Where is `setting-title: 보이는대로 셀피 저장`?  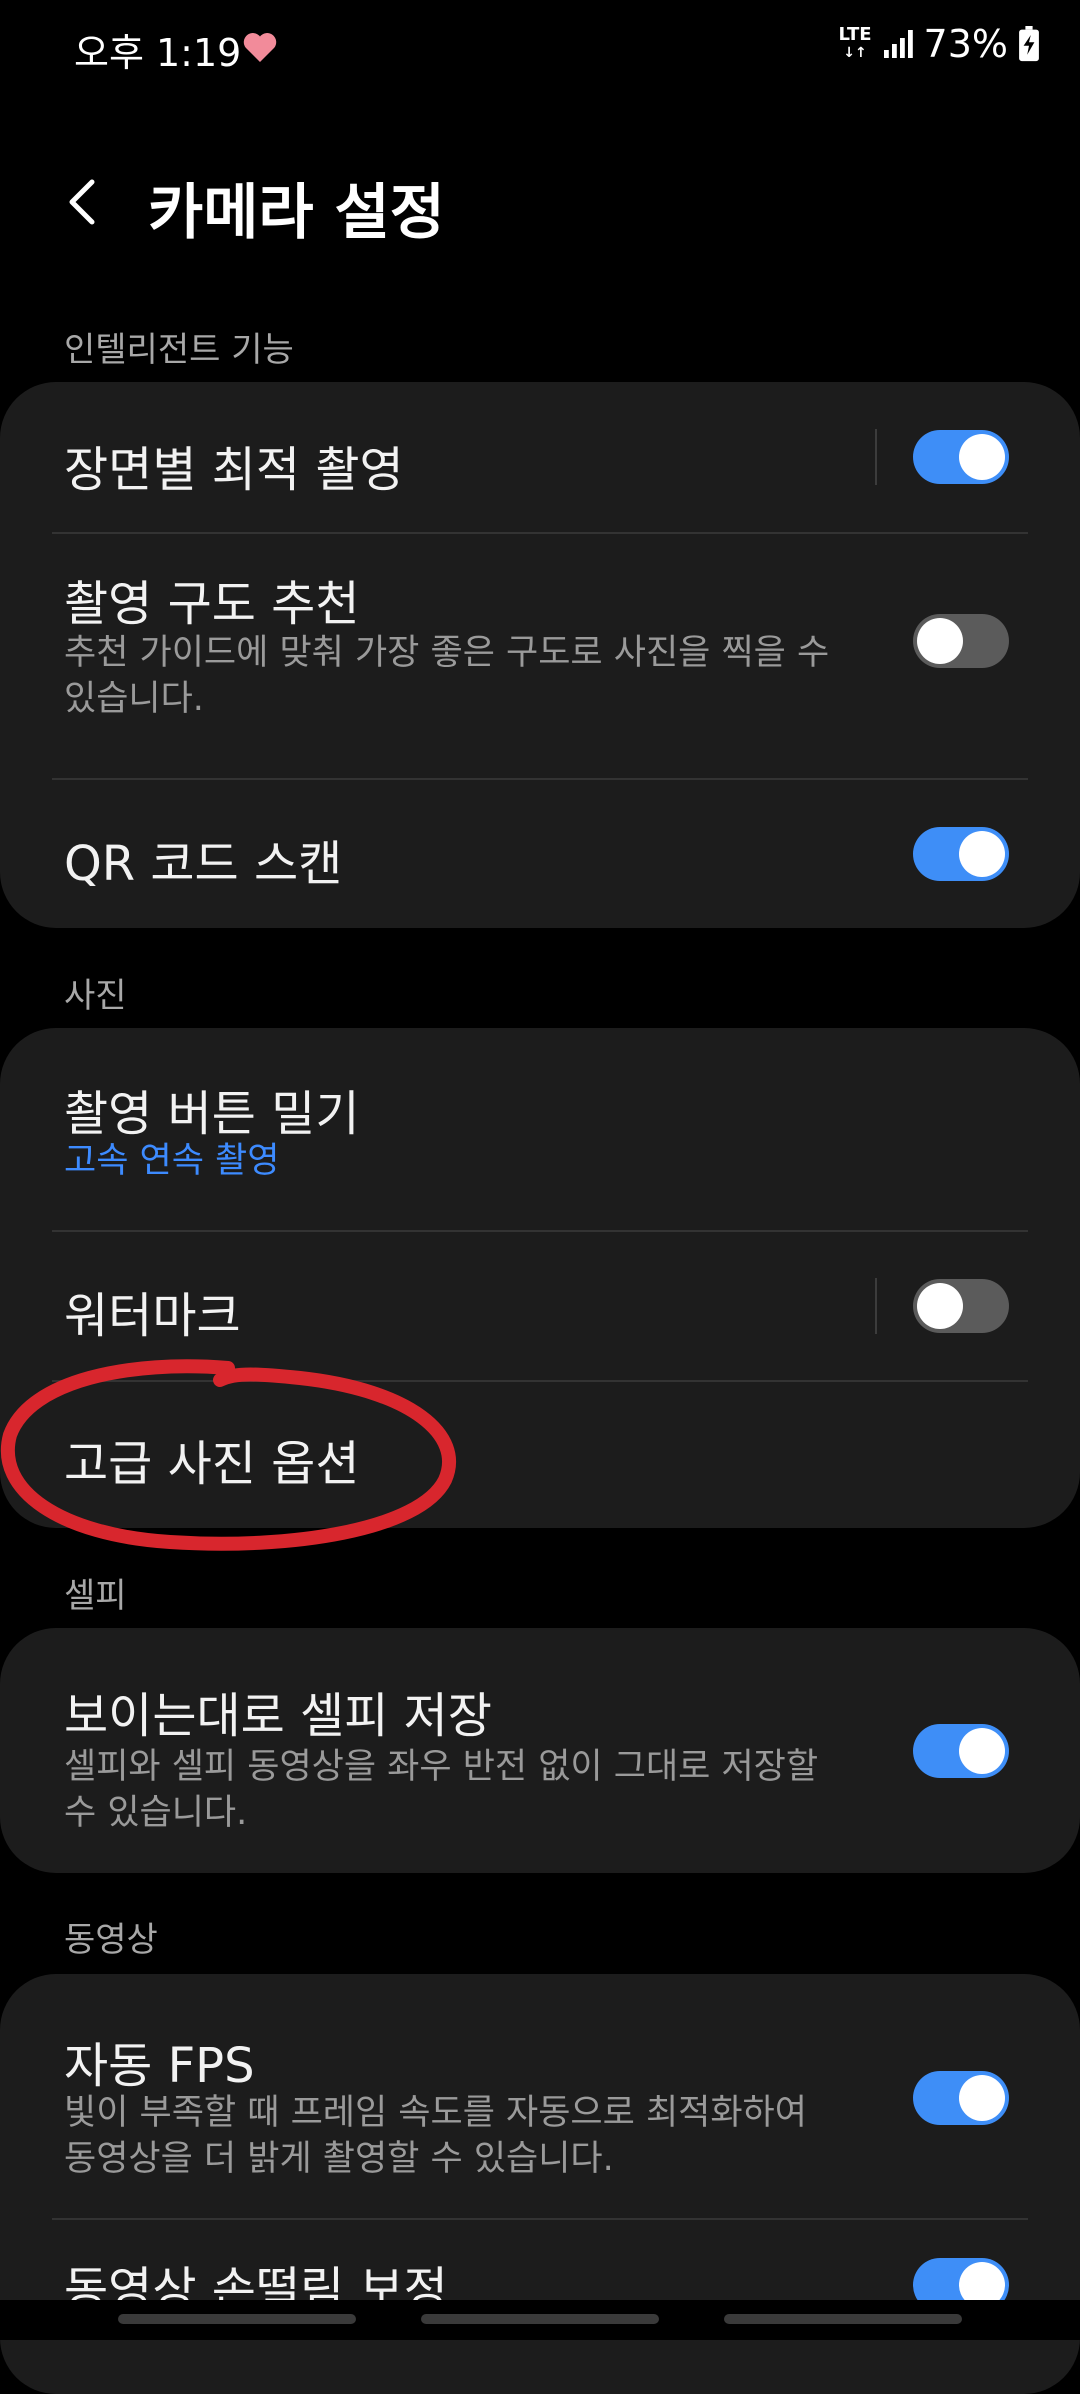
setting-title: 보이는대로 셀피 저장 is located at coordinates (278, 1716).